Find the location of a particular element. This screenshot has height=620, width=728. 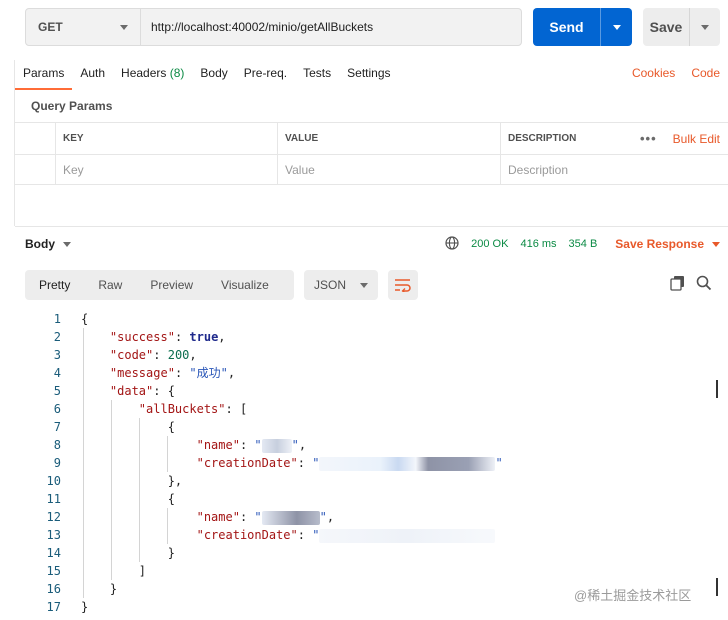

line-number: 6 is located at coordinates (57, 409).